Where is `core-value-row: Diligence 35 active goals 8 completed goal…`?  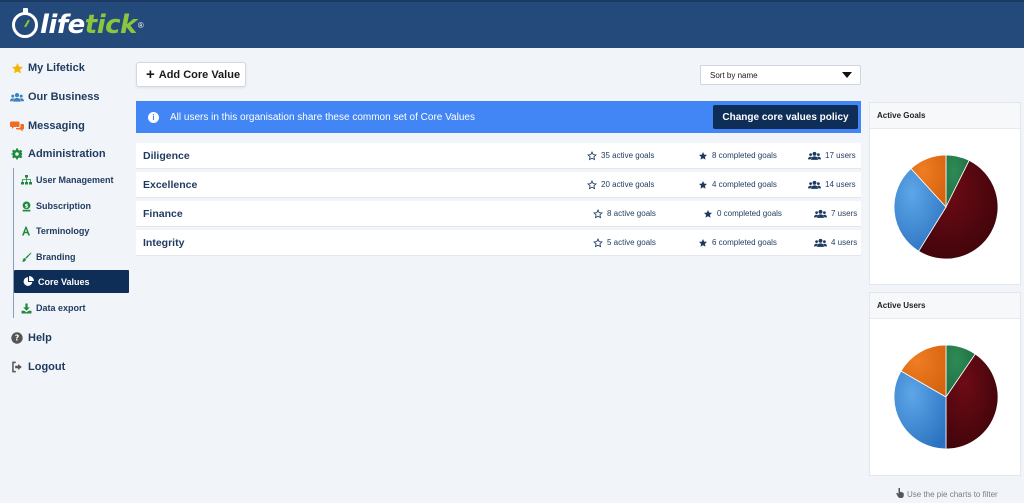 core-value-row: Diligence 35 active goals 8 completed goal… is located at coordinates (498, 156).